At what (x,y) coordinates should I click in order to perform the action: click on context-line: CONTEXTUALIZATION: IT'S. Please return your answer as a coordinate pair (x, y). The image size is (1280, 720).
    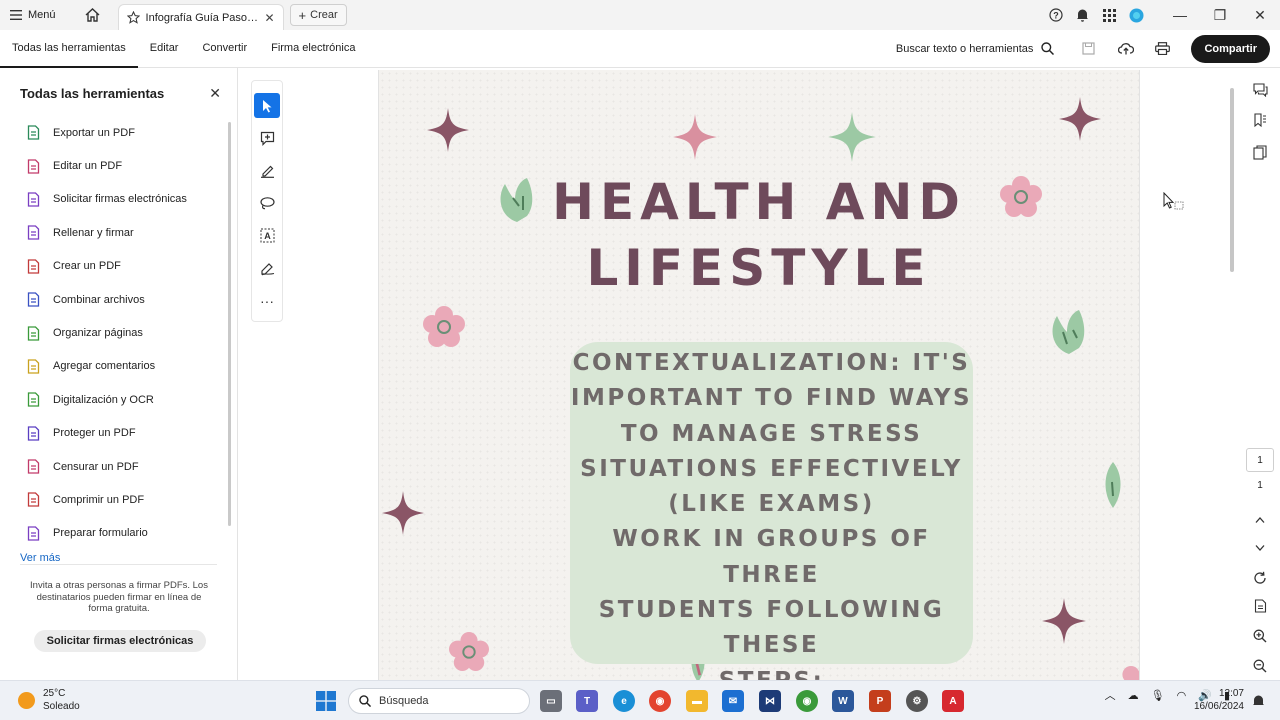
    Looking at the image, I should click on (771, 363).